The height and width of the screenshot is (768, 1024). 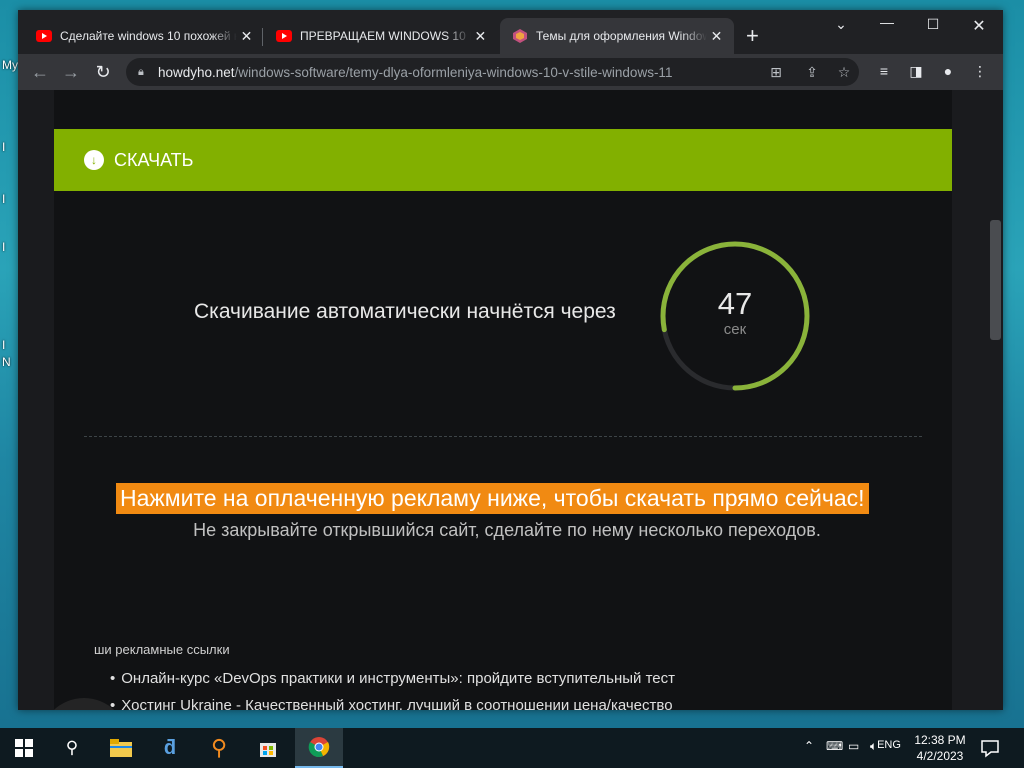 I want to click on new-tab-button: +, so click(x=752, y=36).